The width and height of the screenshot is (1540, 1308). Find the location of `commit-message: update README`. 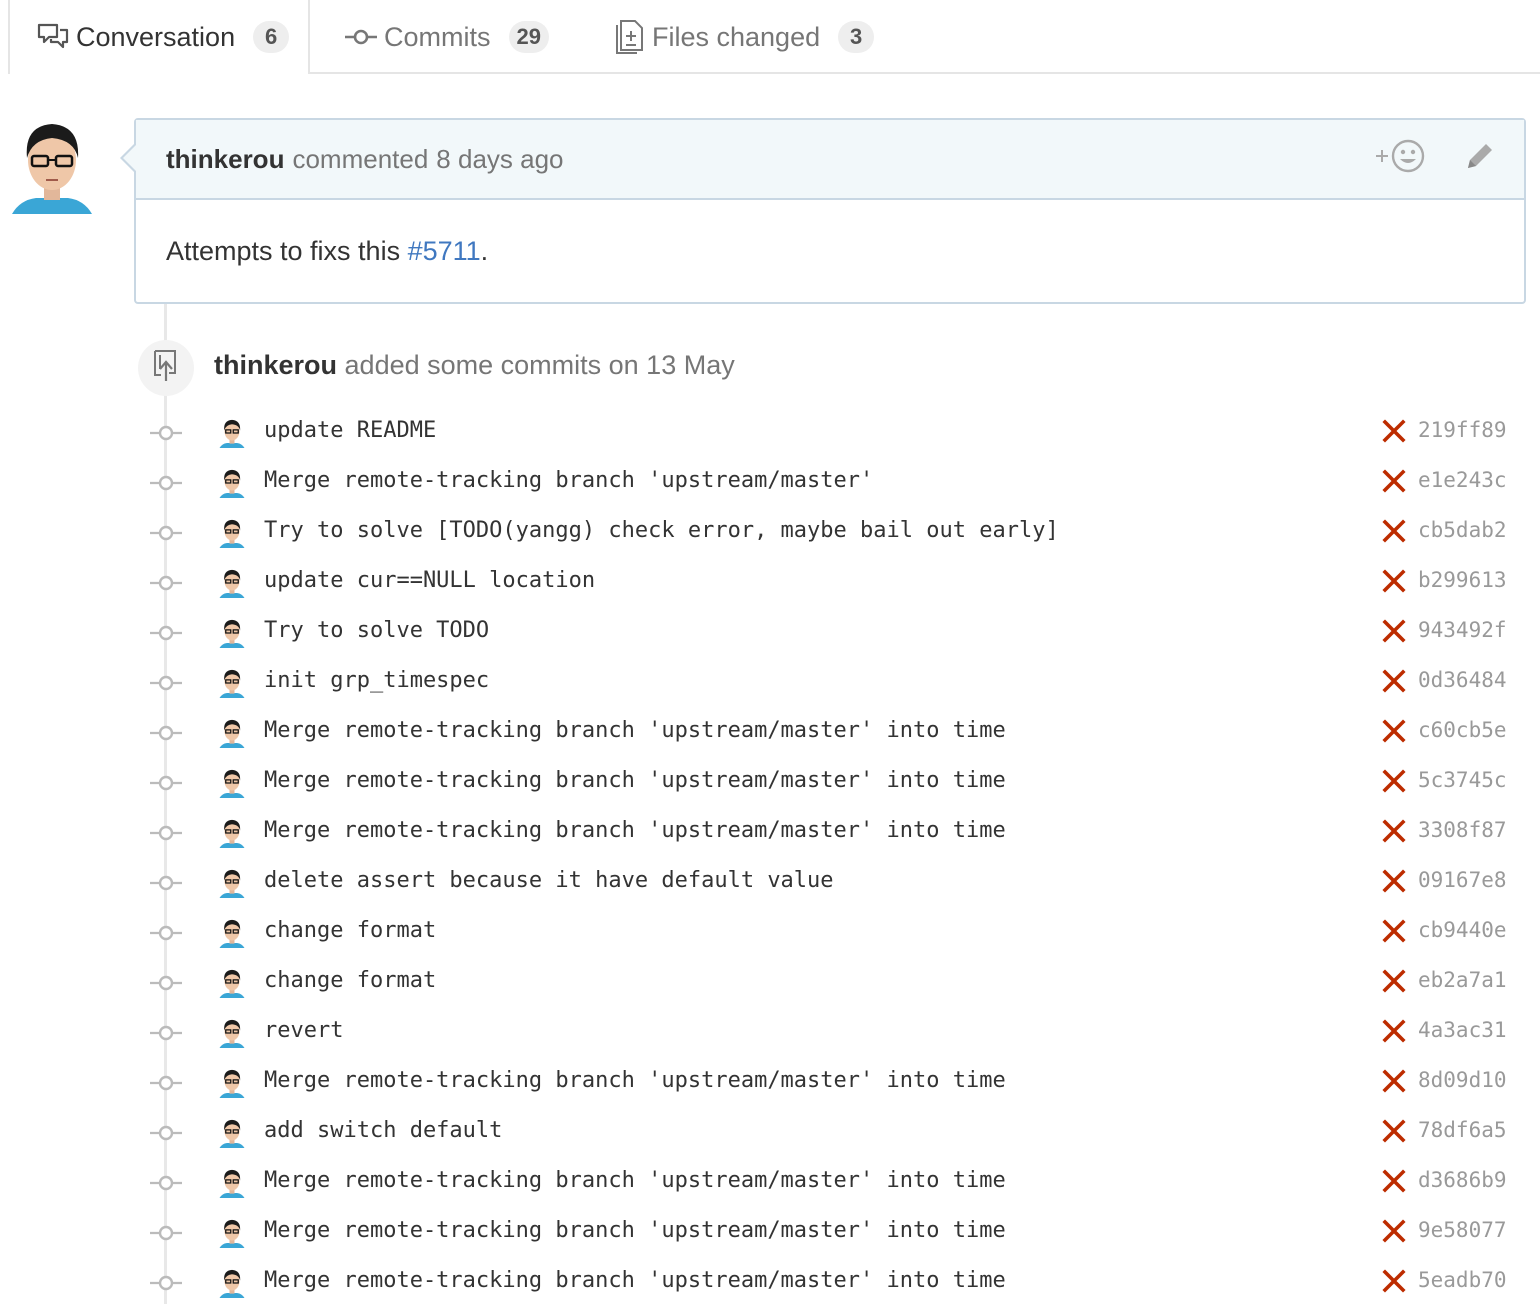

commit-message: update README is located at coordinates (350, 430).